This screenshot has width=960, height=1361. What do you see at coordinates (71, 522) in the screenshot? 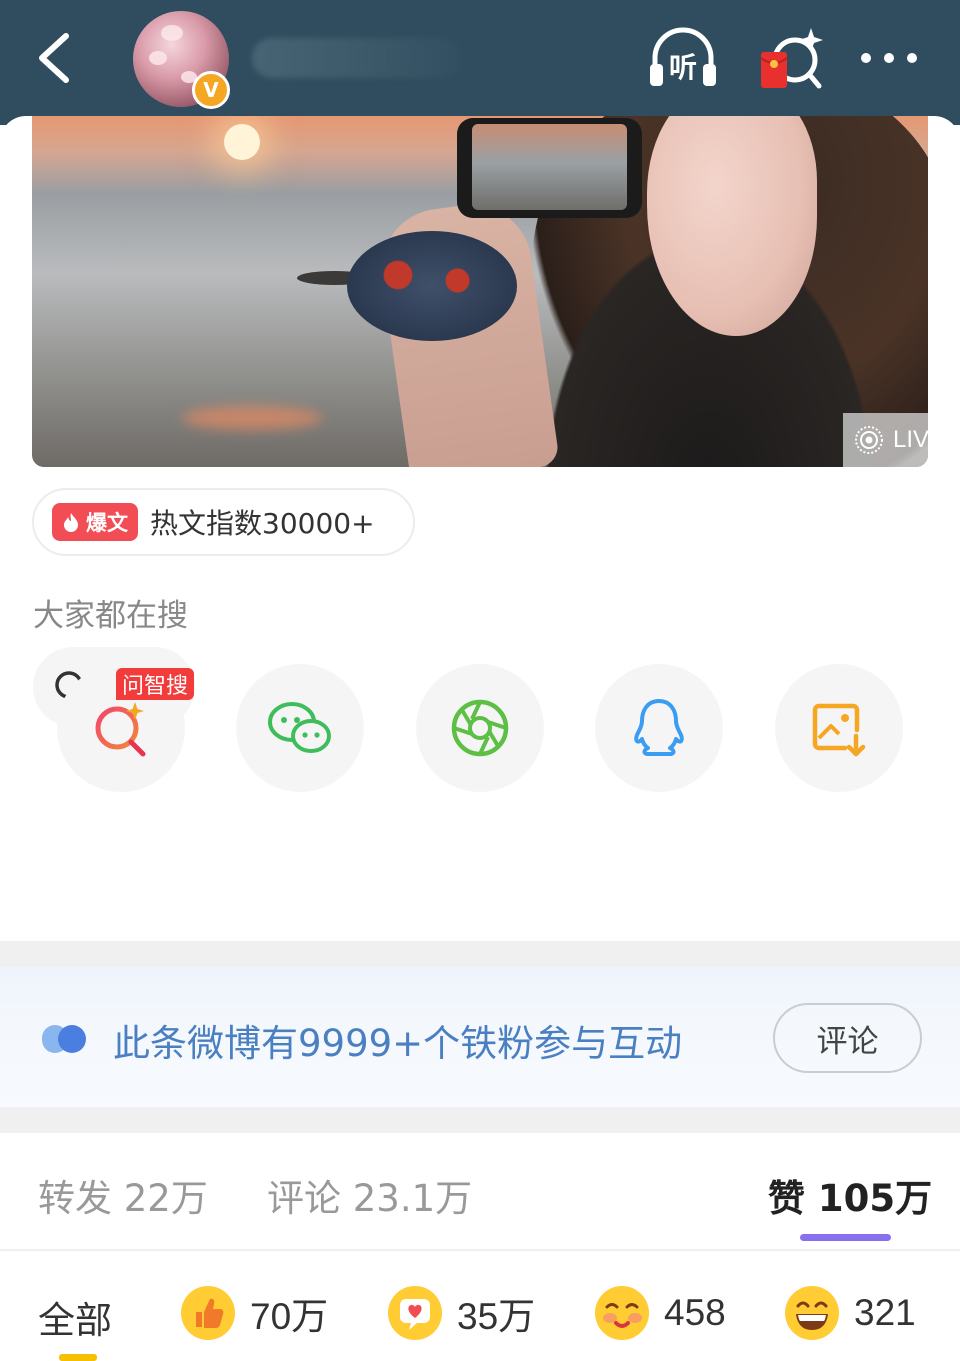
I see `flame-icon` at bounding box center [71, 522].